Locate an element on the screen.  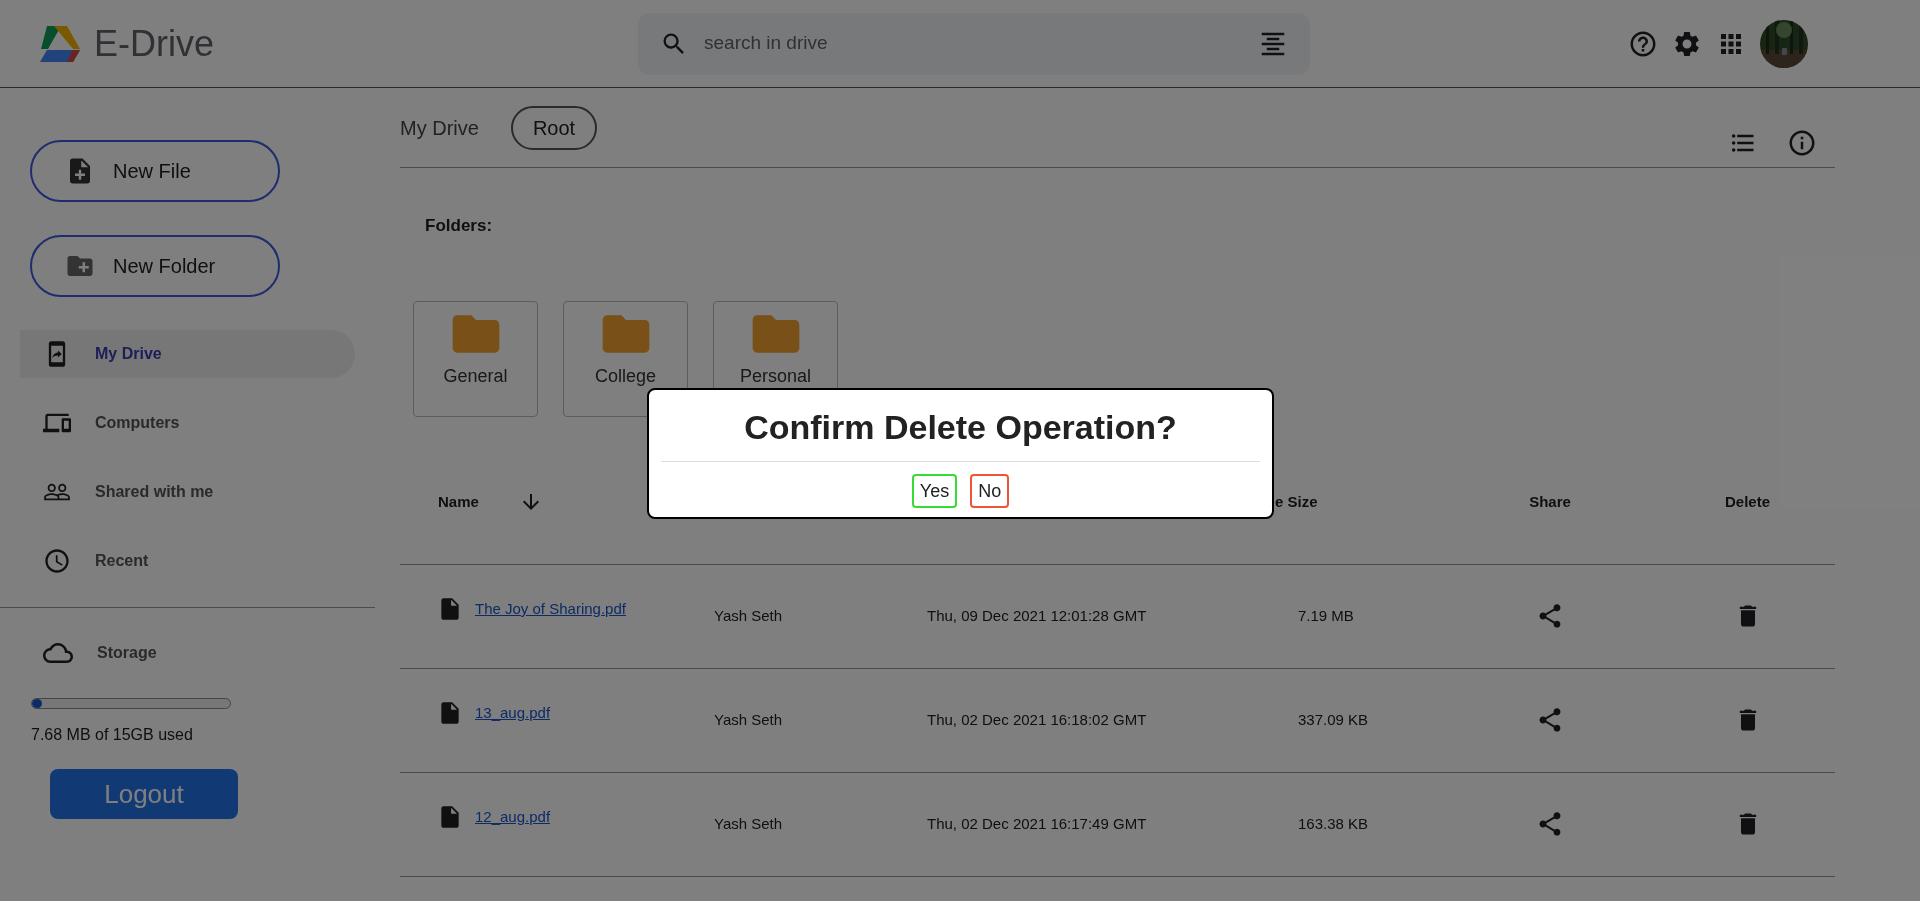
search-field: search in drive is located at coordinates (973, 43).